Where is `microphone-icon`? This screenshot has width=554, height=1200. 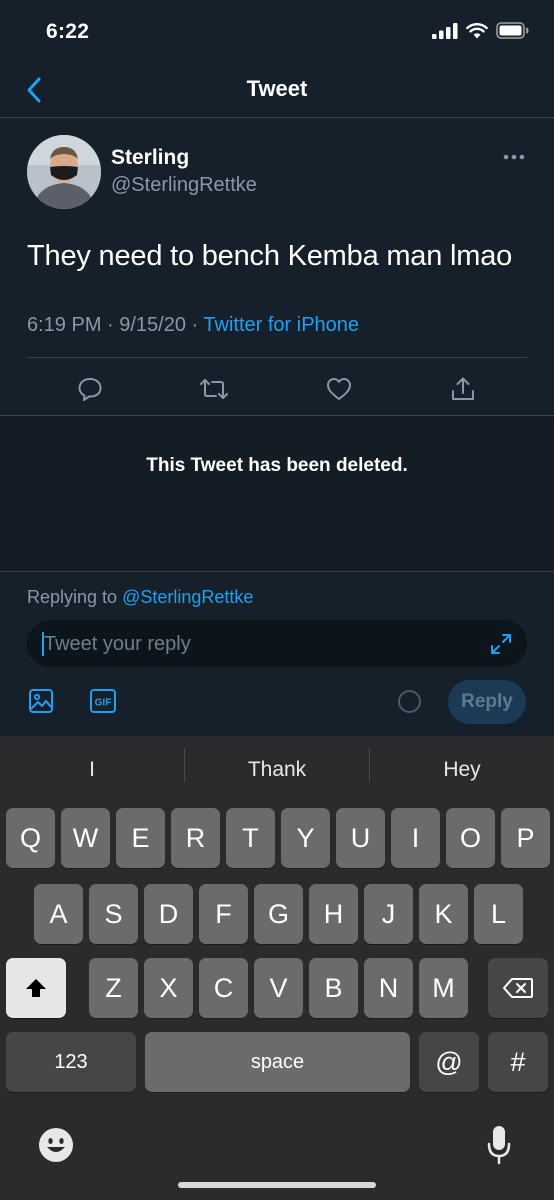
microphone-icon is located at coordinates (499, 1145).